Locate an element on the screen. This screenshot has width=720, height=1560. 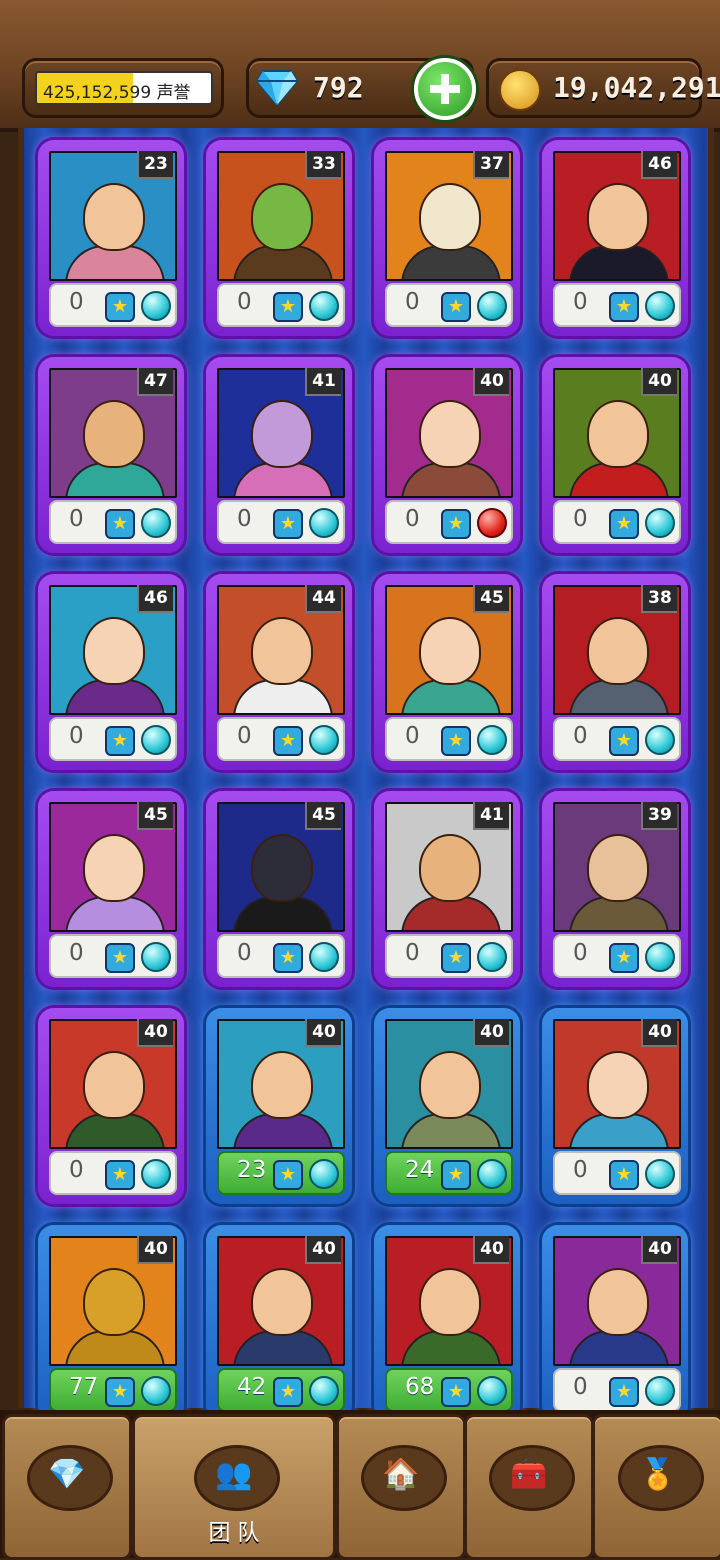
fame-panel: 425,152,599 声誉 is located at coordinates (123, 88).